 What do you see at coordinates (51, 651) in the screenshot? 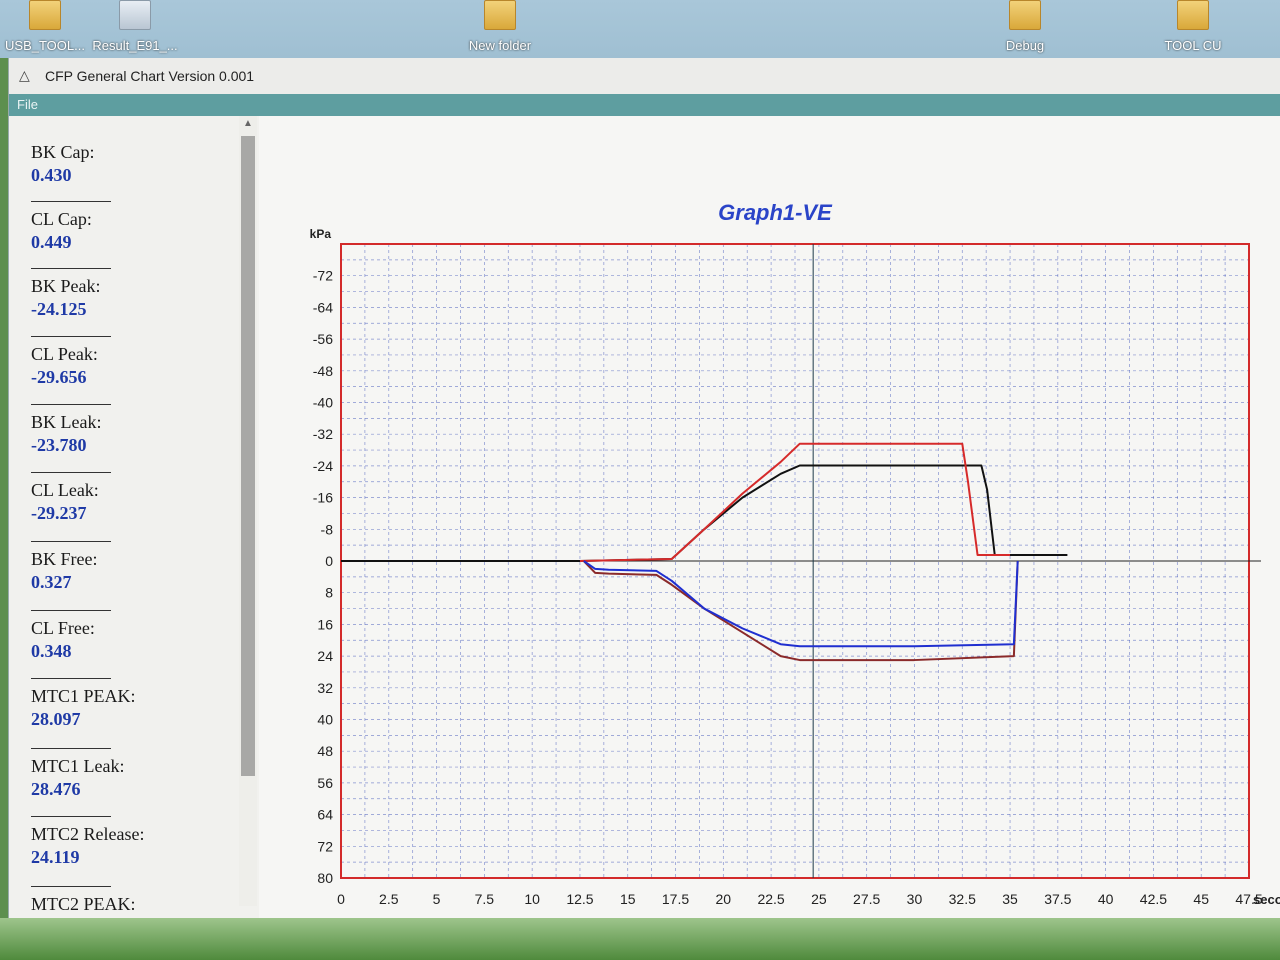
I see `stat-value: 0.348` at bounding box center [51, 651].